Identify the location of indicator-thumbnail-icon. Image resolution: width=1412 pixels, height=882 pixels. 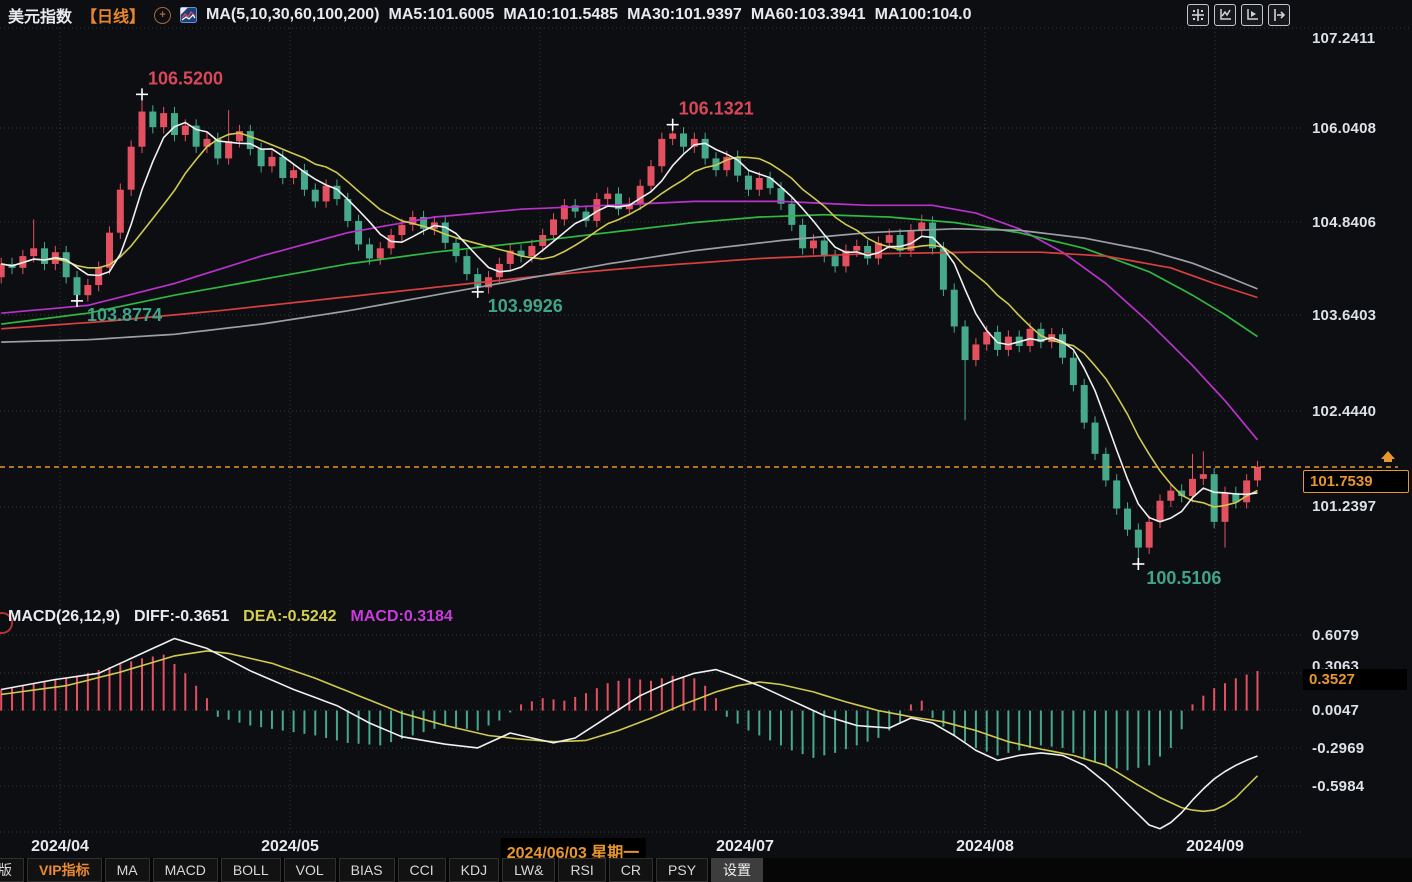
(189, 15).